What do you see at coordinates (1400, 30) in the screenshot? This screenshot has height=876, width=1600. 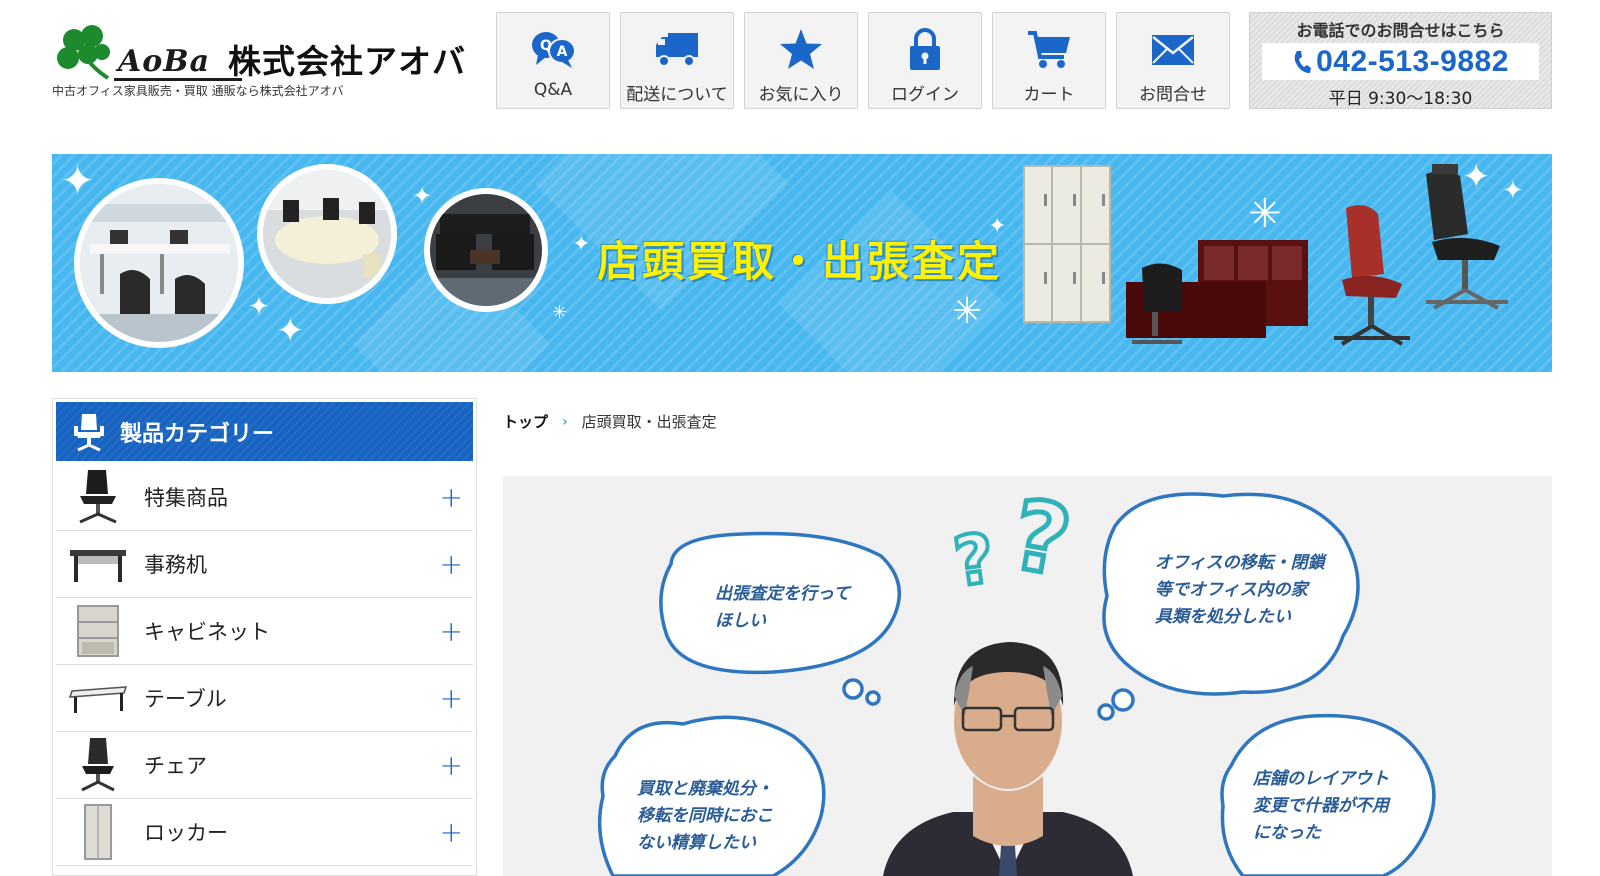 I see `phone-heading: お電話でのお問合せはこちら` at bounding box center [1400, 30].